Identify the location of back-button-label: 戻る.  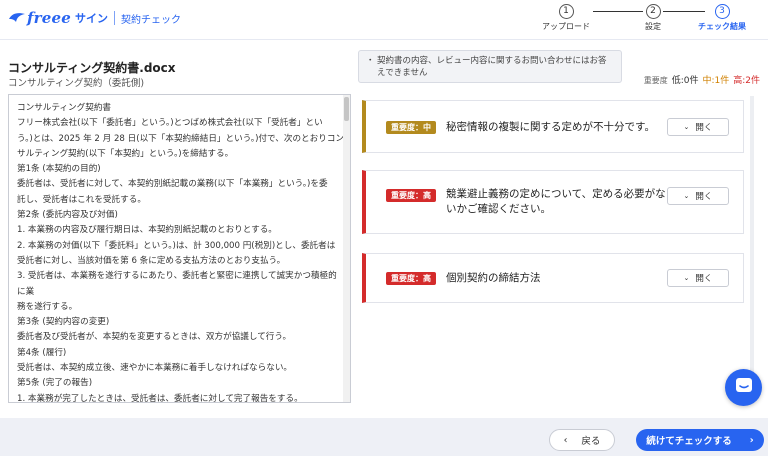
(591, 441).